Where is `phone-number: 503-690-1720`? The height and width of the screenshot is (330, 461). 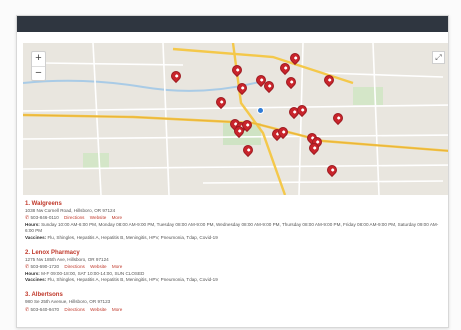 phone-number: 503-690-1720 is located at coordinates (44, 266).